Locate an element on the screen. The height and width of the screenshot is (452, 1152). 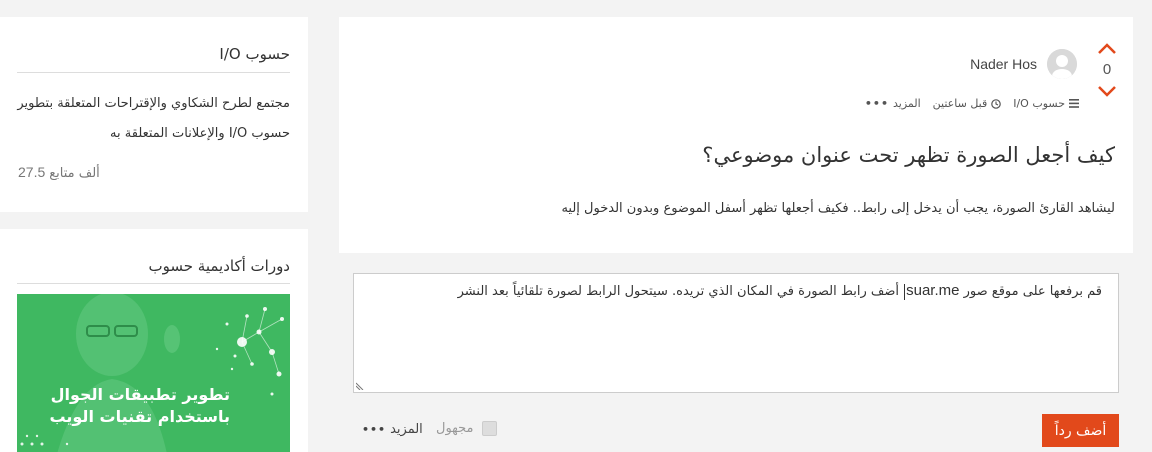
post-category: حسوب I/O is located at coordinates (1046, 103).